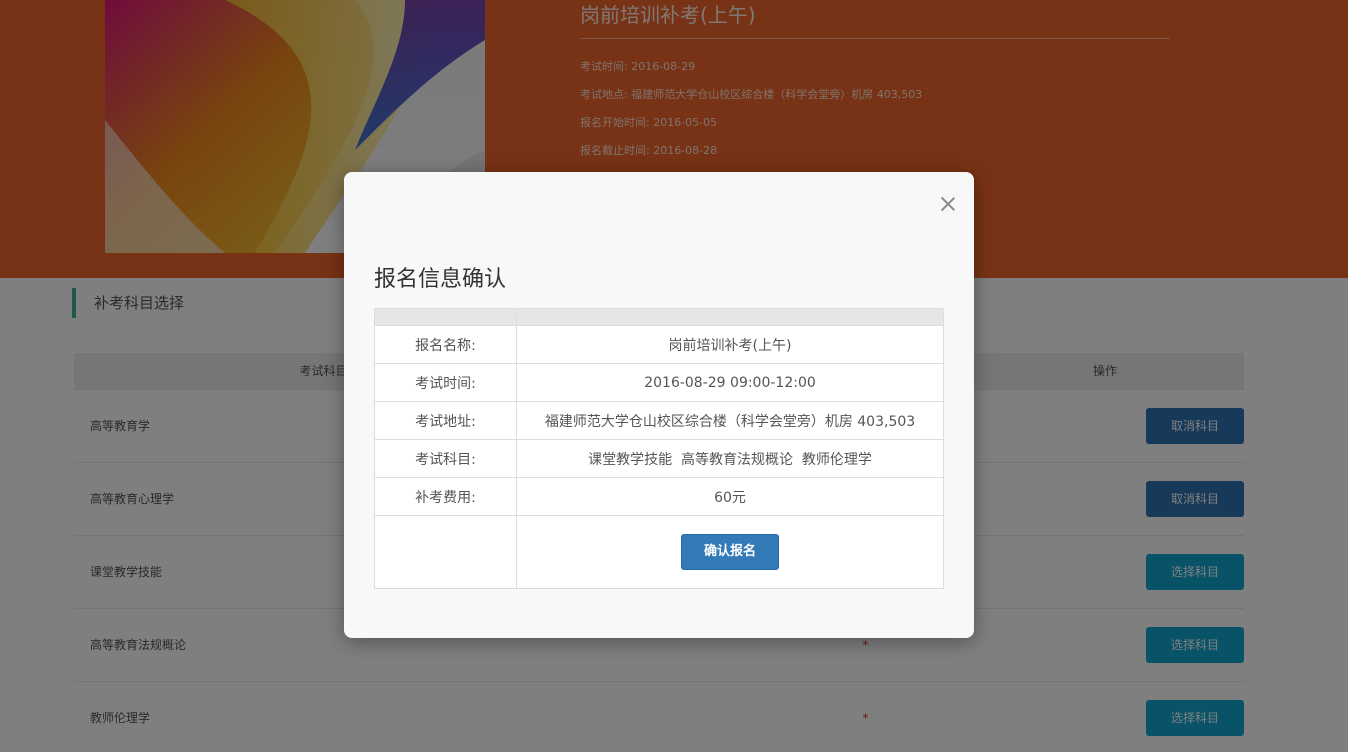  Describe the element at coordinates (445, 496) in the screenshot. I see `info-label: 补考费用:` at that location.